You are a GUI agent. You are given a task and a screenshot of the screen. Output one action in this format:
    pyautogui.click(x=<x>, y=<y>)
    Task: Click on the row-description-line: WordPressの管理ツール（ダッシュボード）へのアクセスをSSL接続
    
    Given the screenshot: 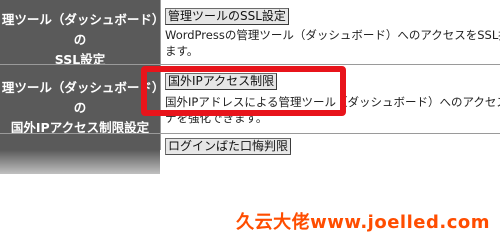 What is the action you would take?
    pyautogui.click(x=332, y=35)
    